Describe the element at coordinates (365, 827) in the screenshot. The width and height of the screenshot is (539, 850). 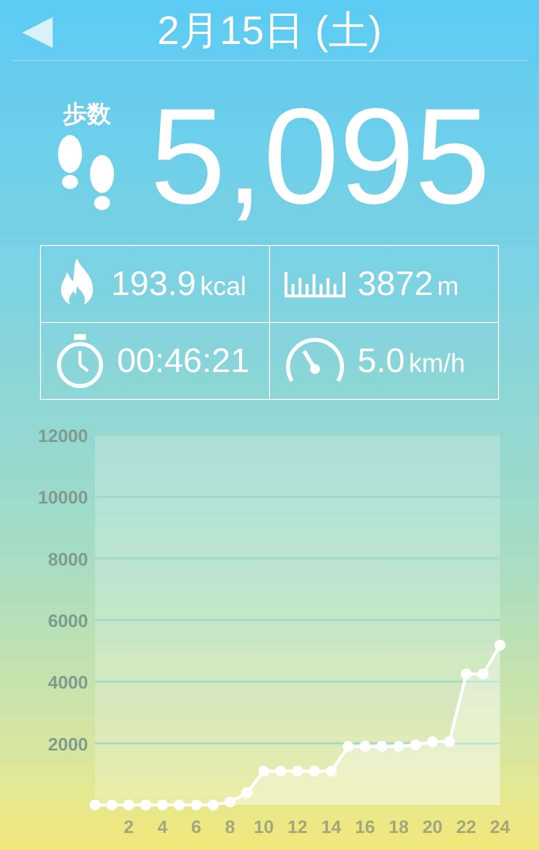
I see `x-axis-label: 16` at that location.